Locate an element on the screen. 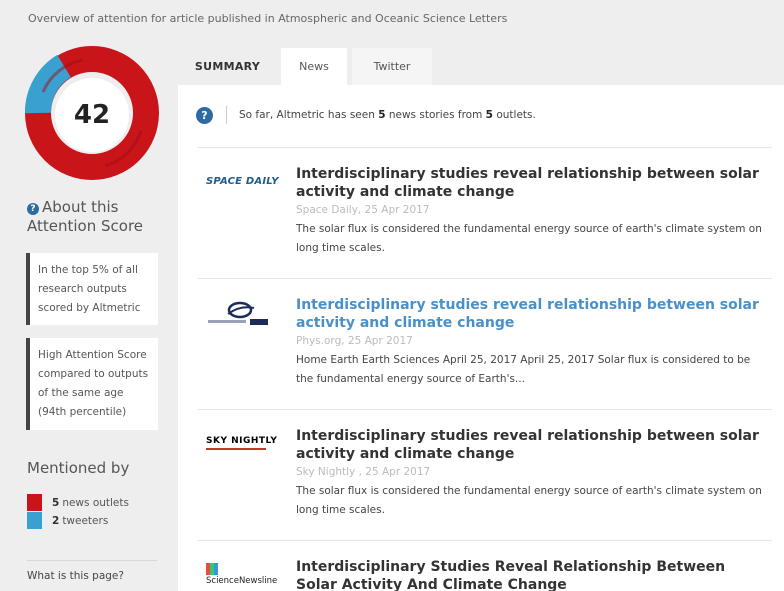 Image resolution: width=784 pixels, height=591 pixels. space-daily-logo: SPACE DAILY is located at coordinates (249, 181).